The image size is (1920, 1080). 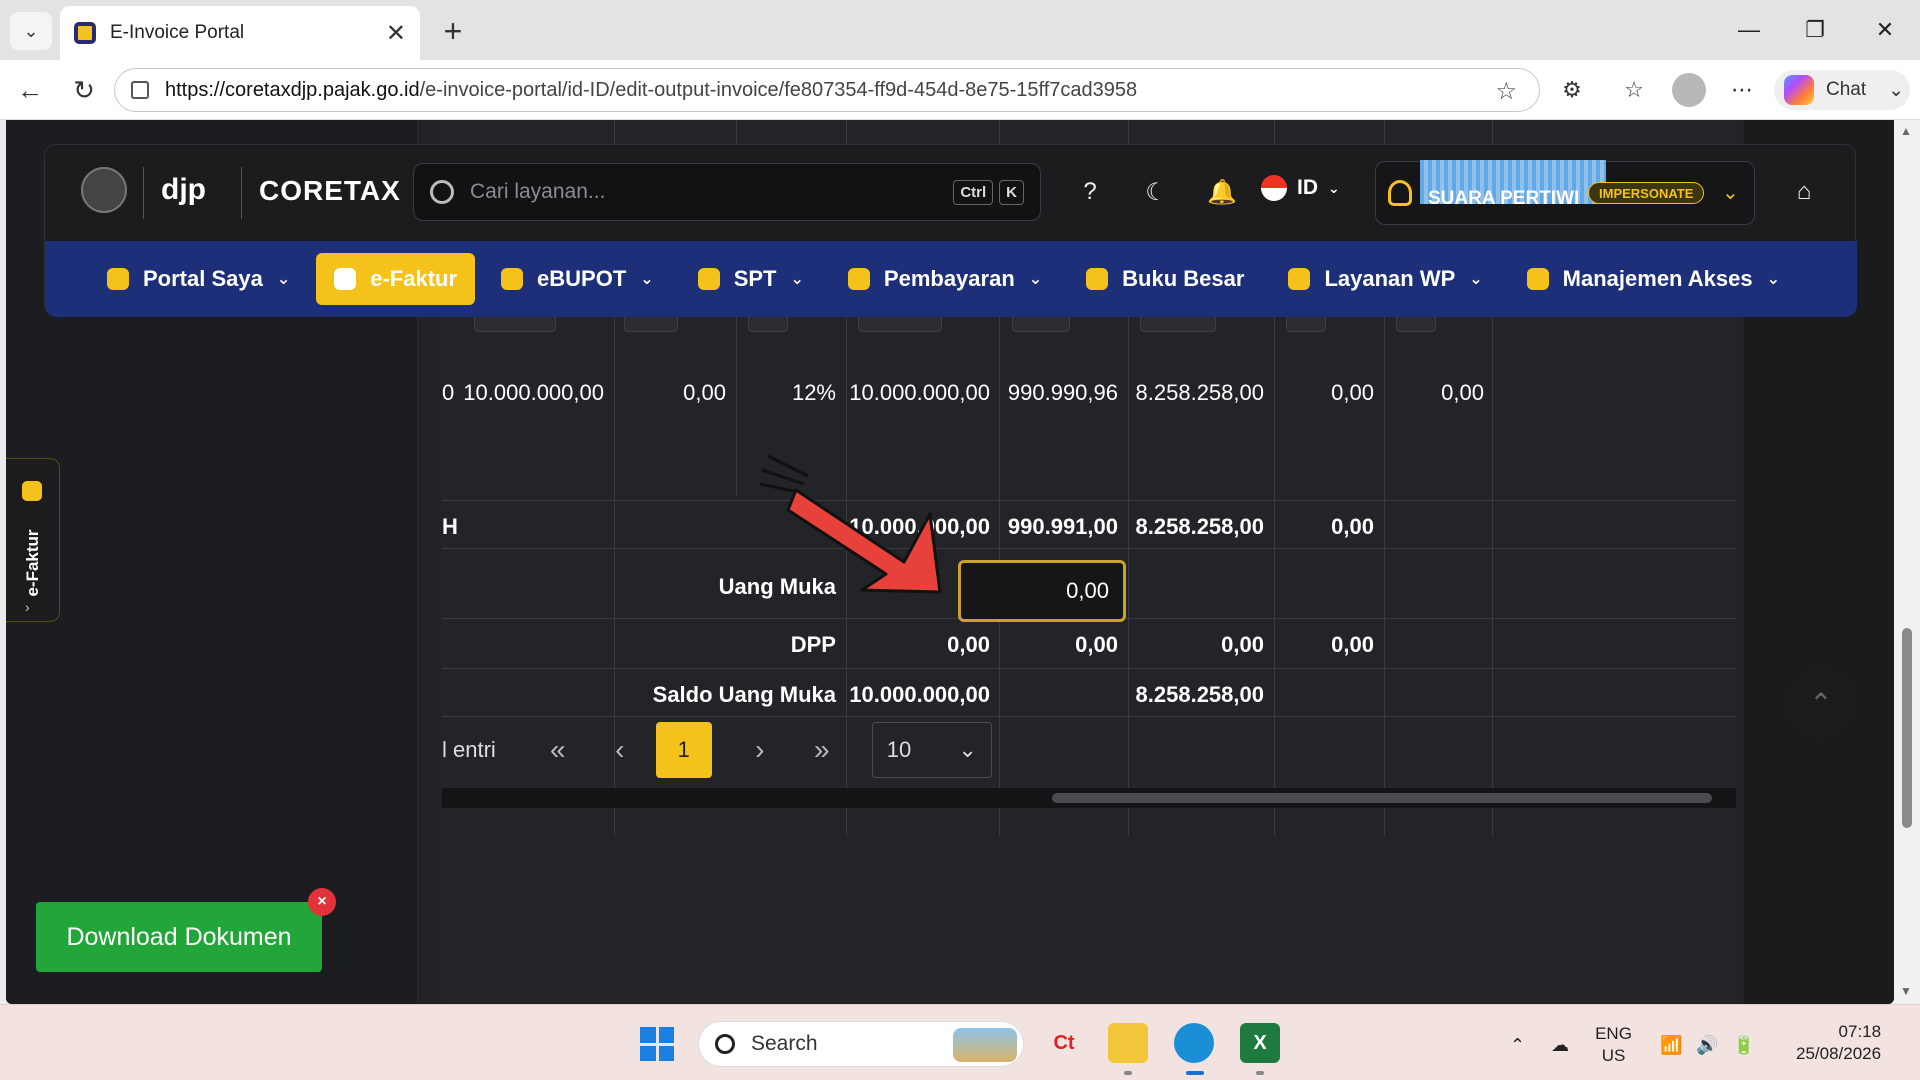 What do you see at coordinates (85, 33) in the screenshot?
I see `favicon-icon` at bounding box center [85, 33].